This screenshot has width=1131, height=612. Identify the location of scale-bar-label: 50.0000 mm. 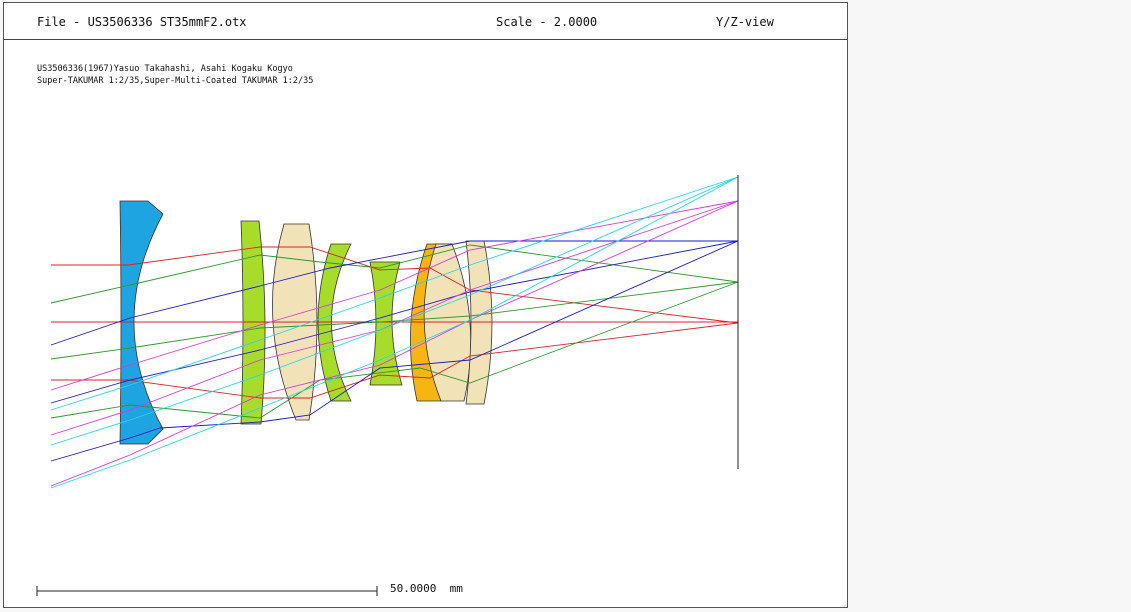
(426, 588).